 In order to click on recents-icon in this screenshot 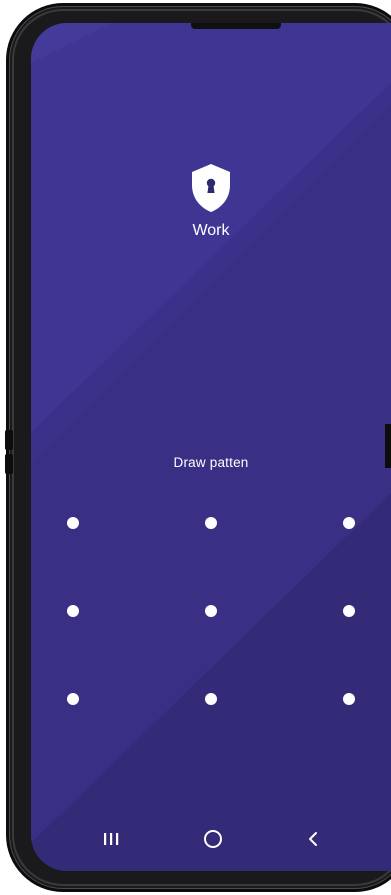, I will do `click(111, 841)`.